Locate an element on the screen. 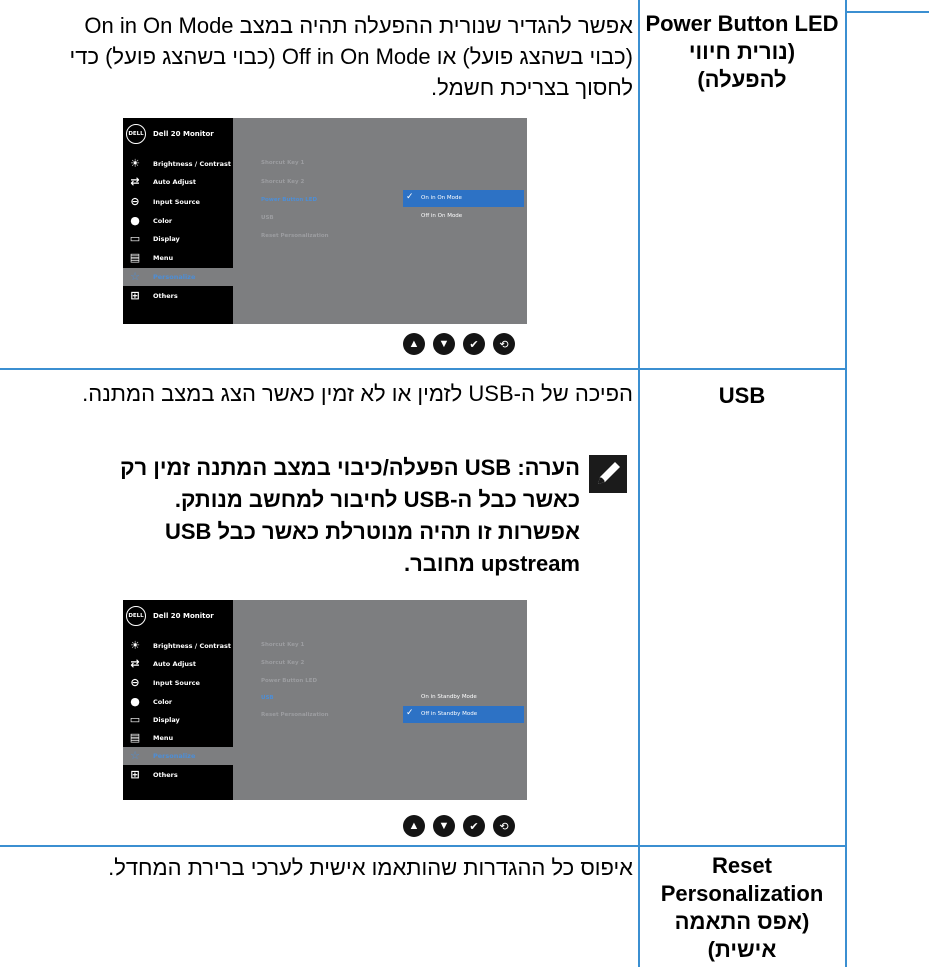 Image resolution: width=929 pixels, height=967 pixels. term-usb: USB is located at coordinates (742, 395).